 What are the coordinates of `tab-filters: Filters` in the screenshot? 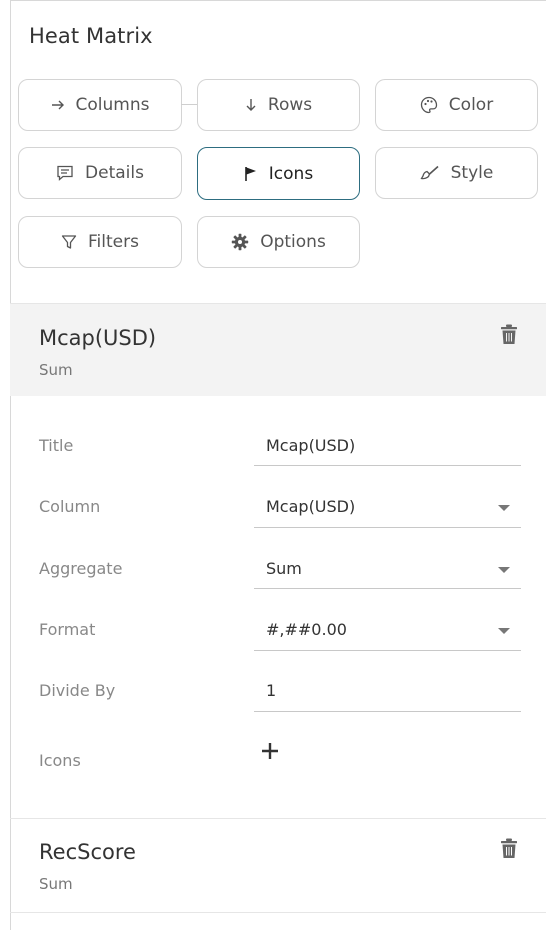 It's located at (100, 242).